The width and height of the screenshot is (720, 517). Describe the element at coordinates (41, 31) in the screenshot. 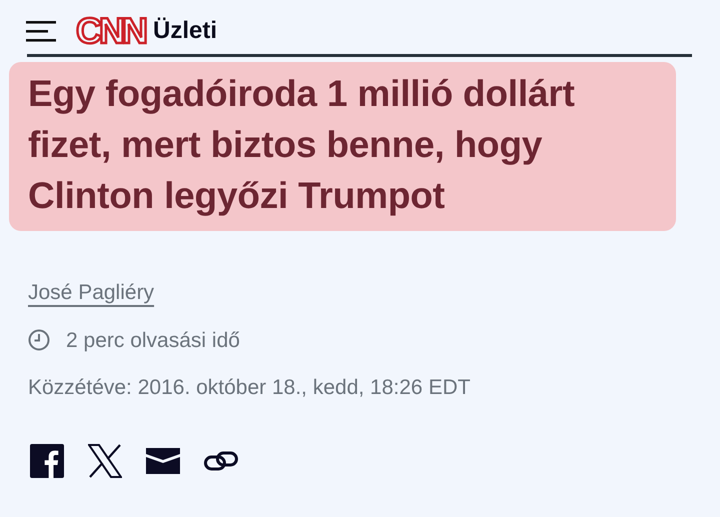

I see `menu-icon` at that location.